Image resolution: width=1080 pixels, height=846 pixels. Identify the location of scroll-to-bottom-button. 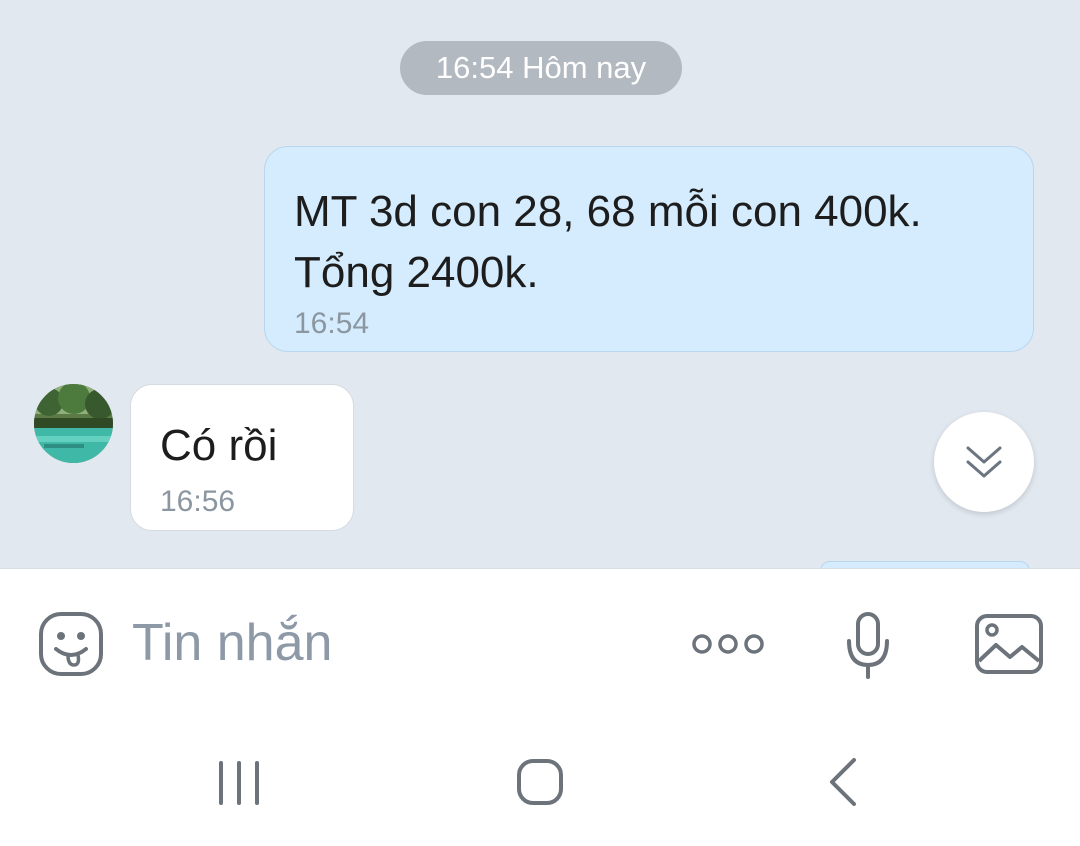
(984, 462).